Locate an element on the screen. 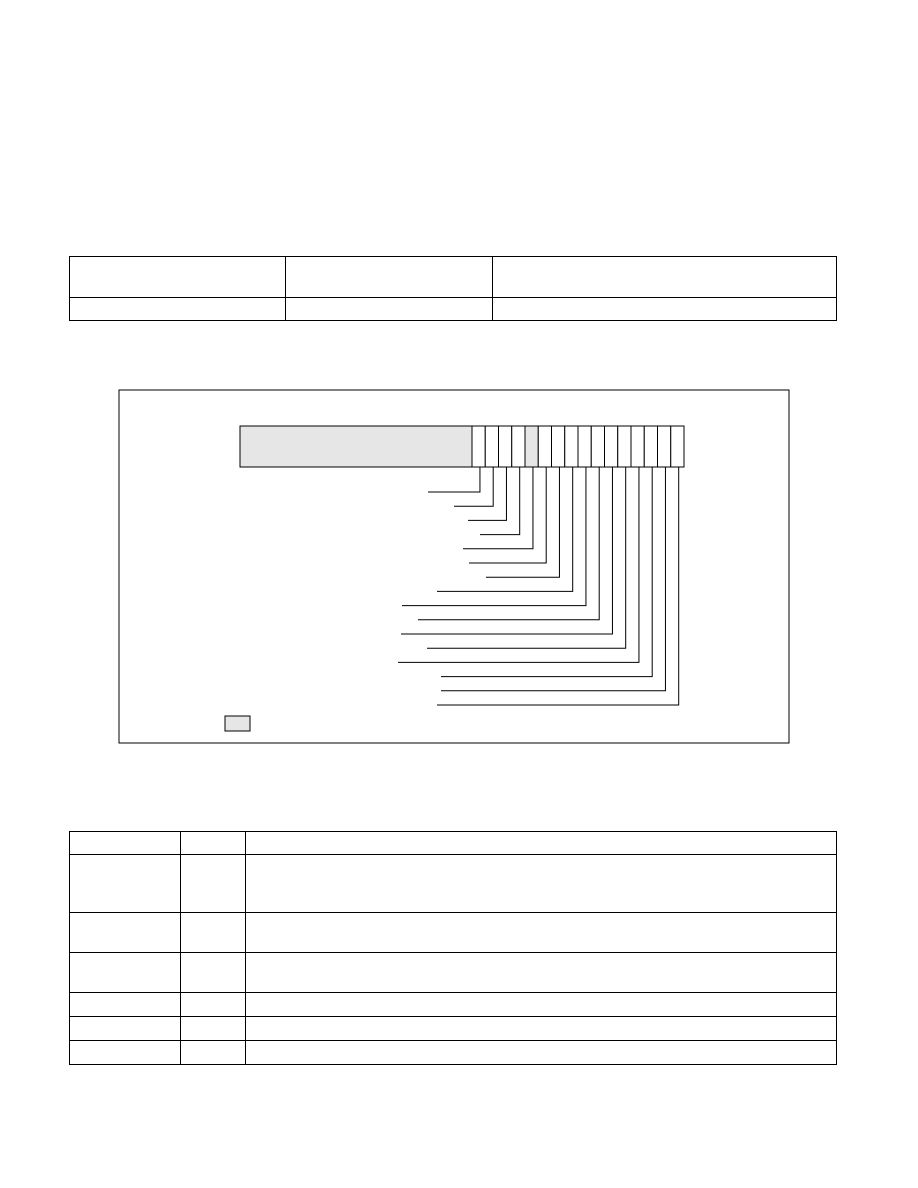  bit-leader-lines is located at coordinates (539, 586).